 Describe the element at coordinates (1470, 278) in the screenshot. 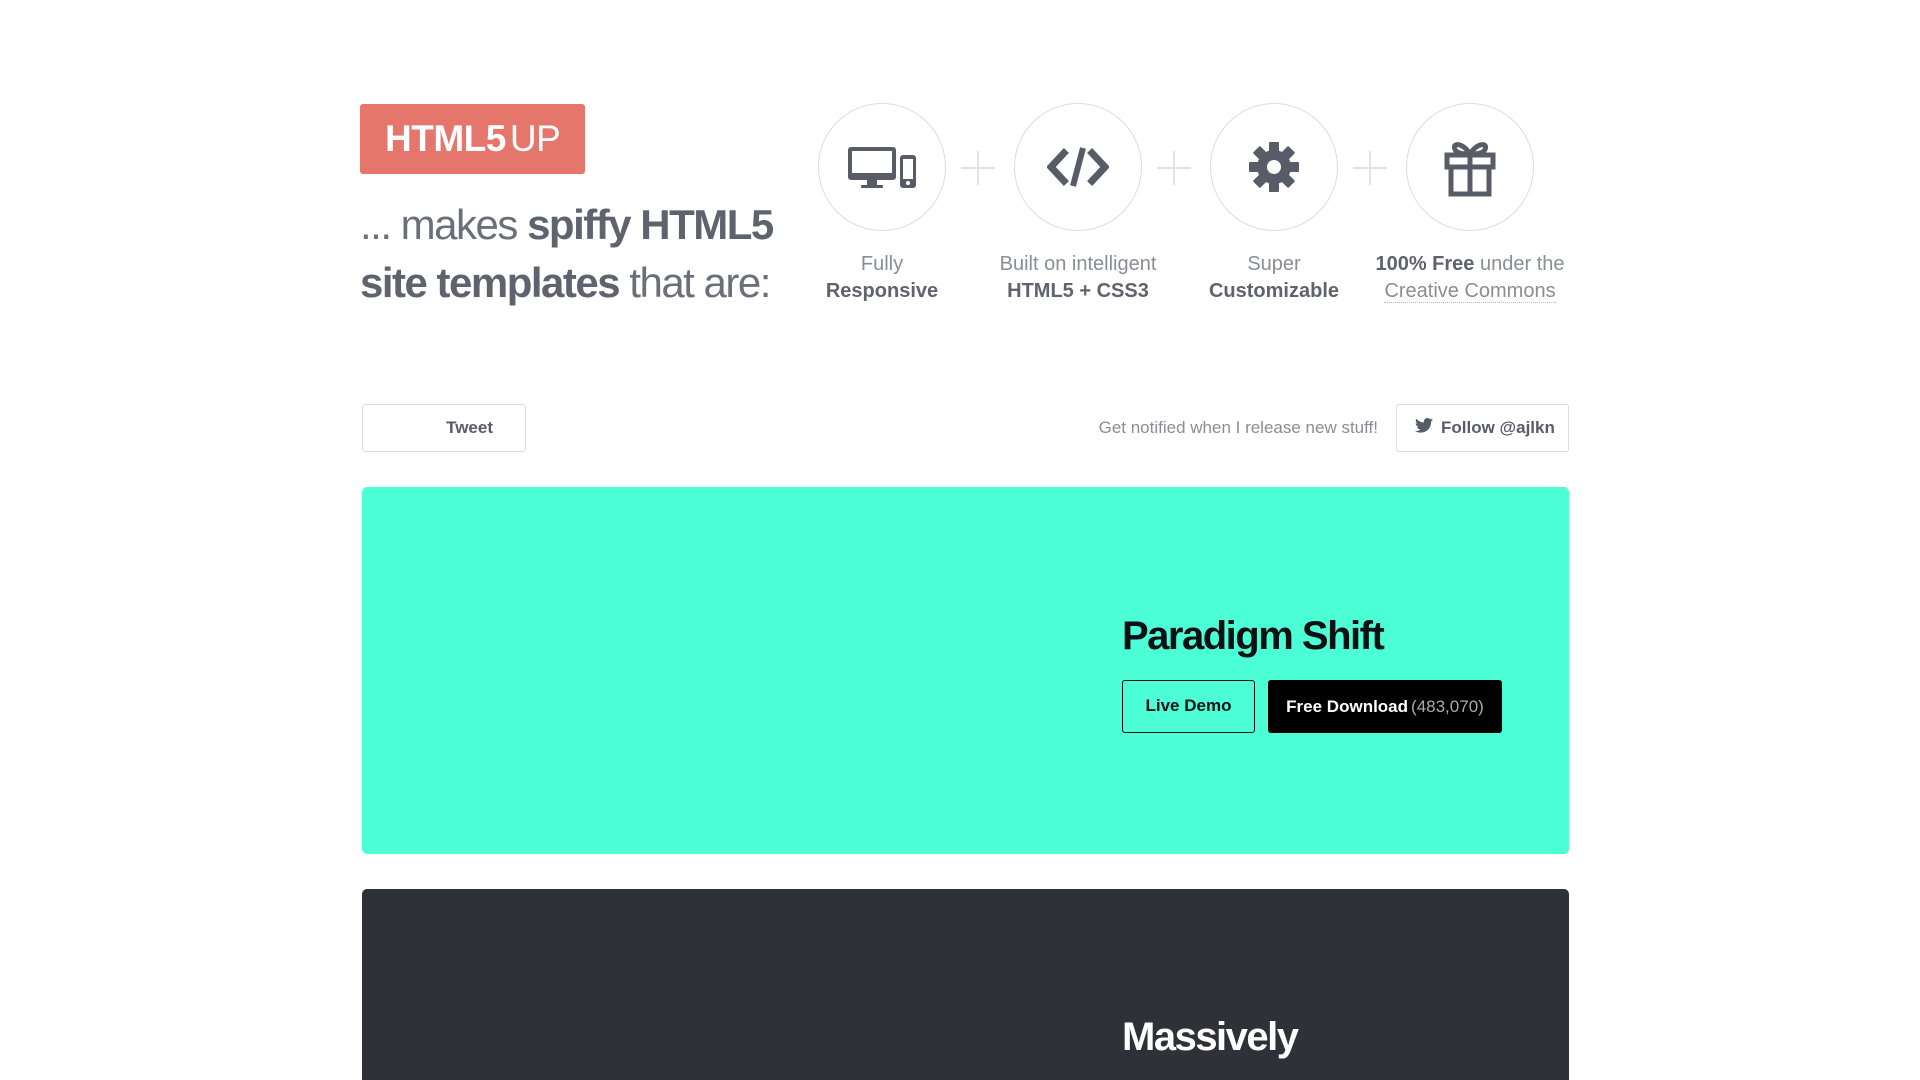

I see `feature-text: 100% Free under the Creative Commons` at that location.